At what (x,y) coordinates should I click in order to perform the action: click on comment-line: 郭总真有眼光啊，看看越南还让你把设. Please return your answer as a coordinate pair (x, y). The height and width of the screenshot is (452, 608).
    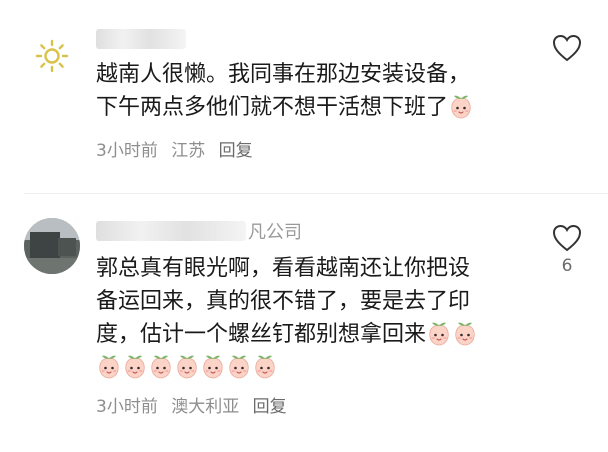
    Looking at the image, I should click on (283, 268).